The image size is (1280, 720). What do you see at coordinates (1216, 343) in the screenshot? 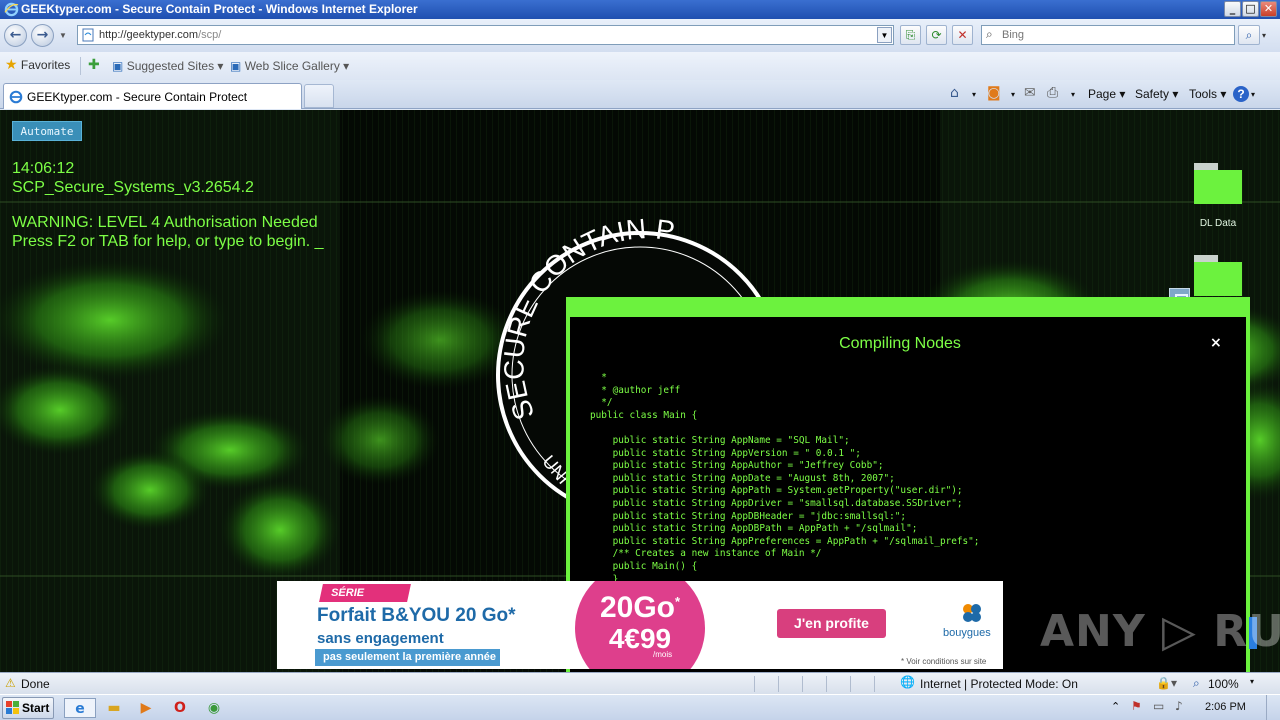
I see `close-icon: ×` at bounding box center [1216, 343].